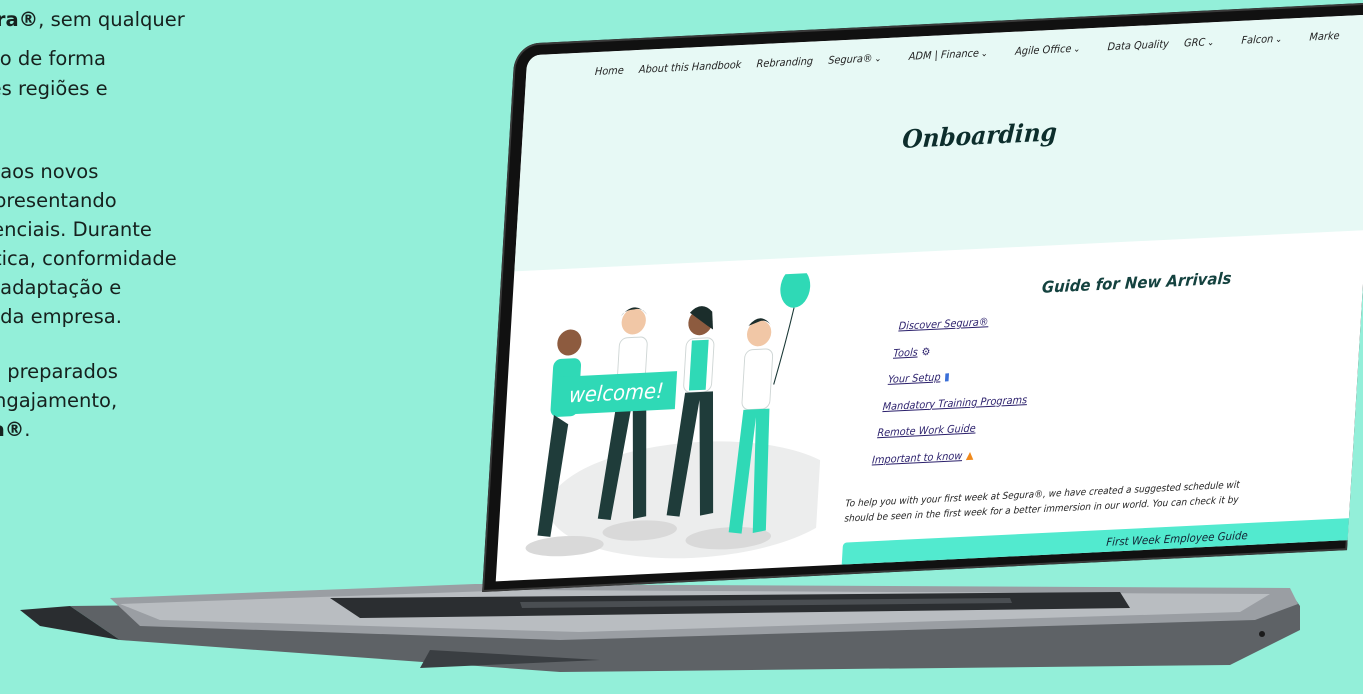  I want to click on nav-adm-finance: ADM | Finance⌄, so click(954, 54).